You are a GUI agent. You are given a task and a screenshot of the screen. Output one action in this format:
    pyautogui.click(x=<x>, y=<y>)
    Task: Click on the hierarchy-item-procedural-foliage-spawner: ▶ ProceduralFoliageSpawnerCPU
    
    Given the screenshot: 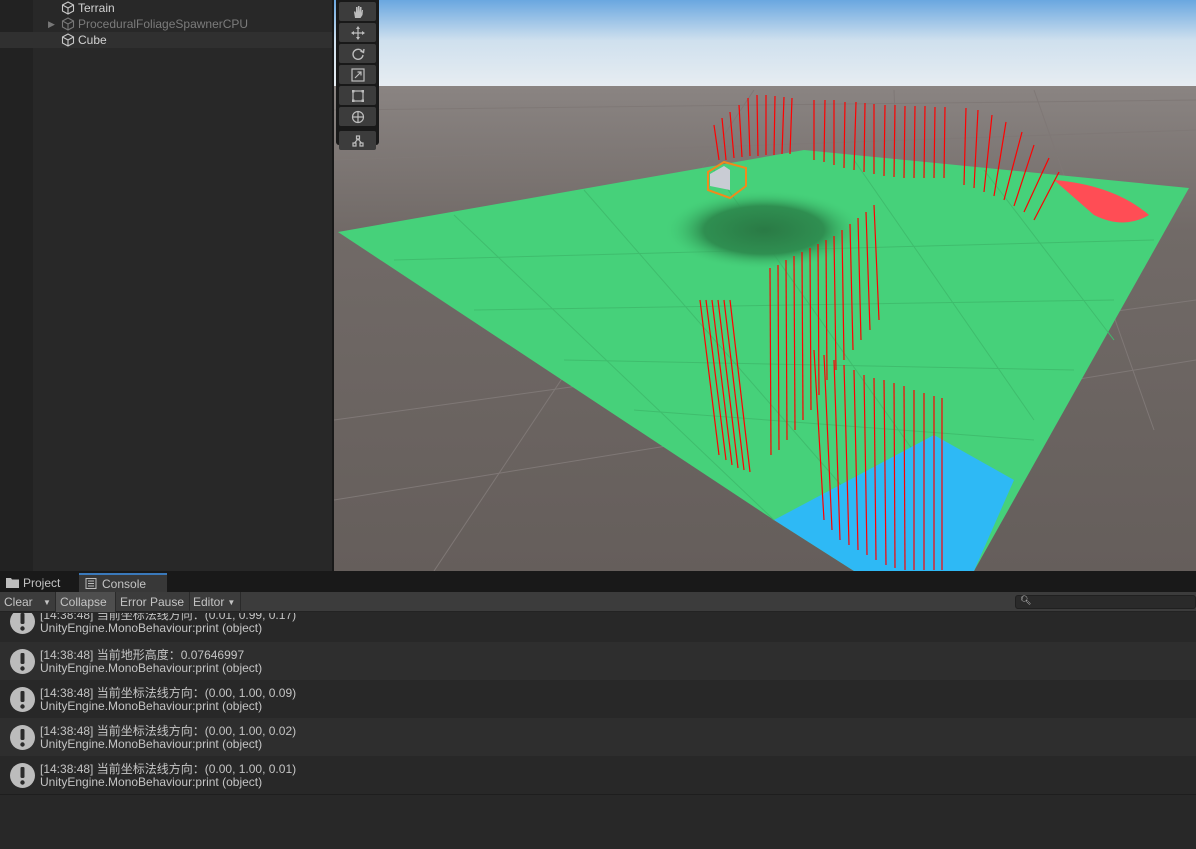 What is the action you would take?
    pyautogui.click(x=166, y=24)
    